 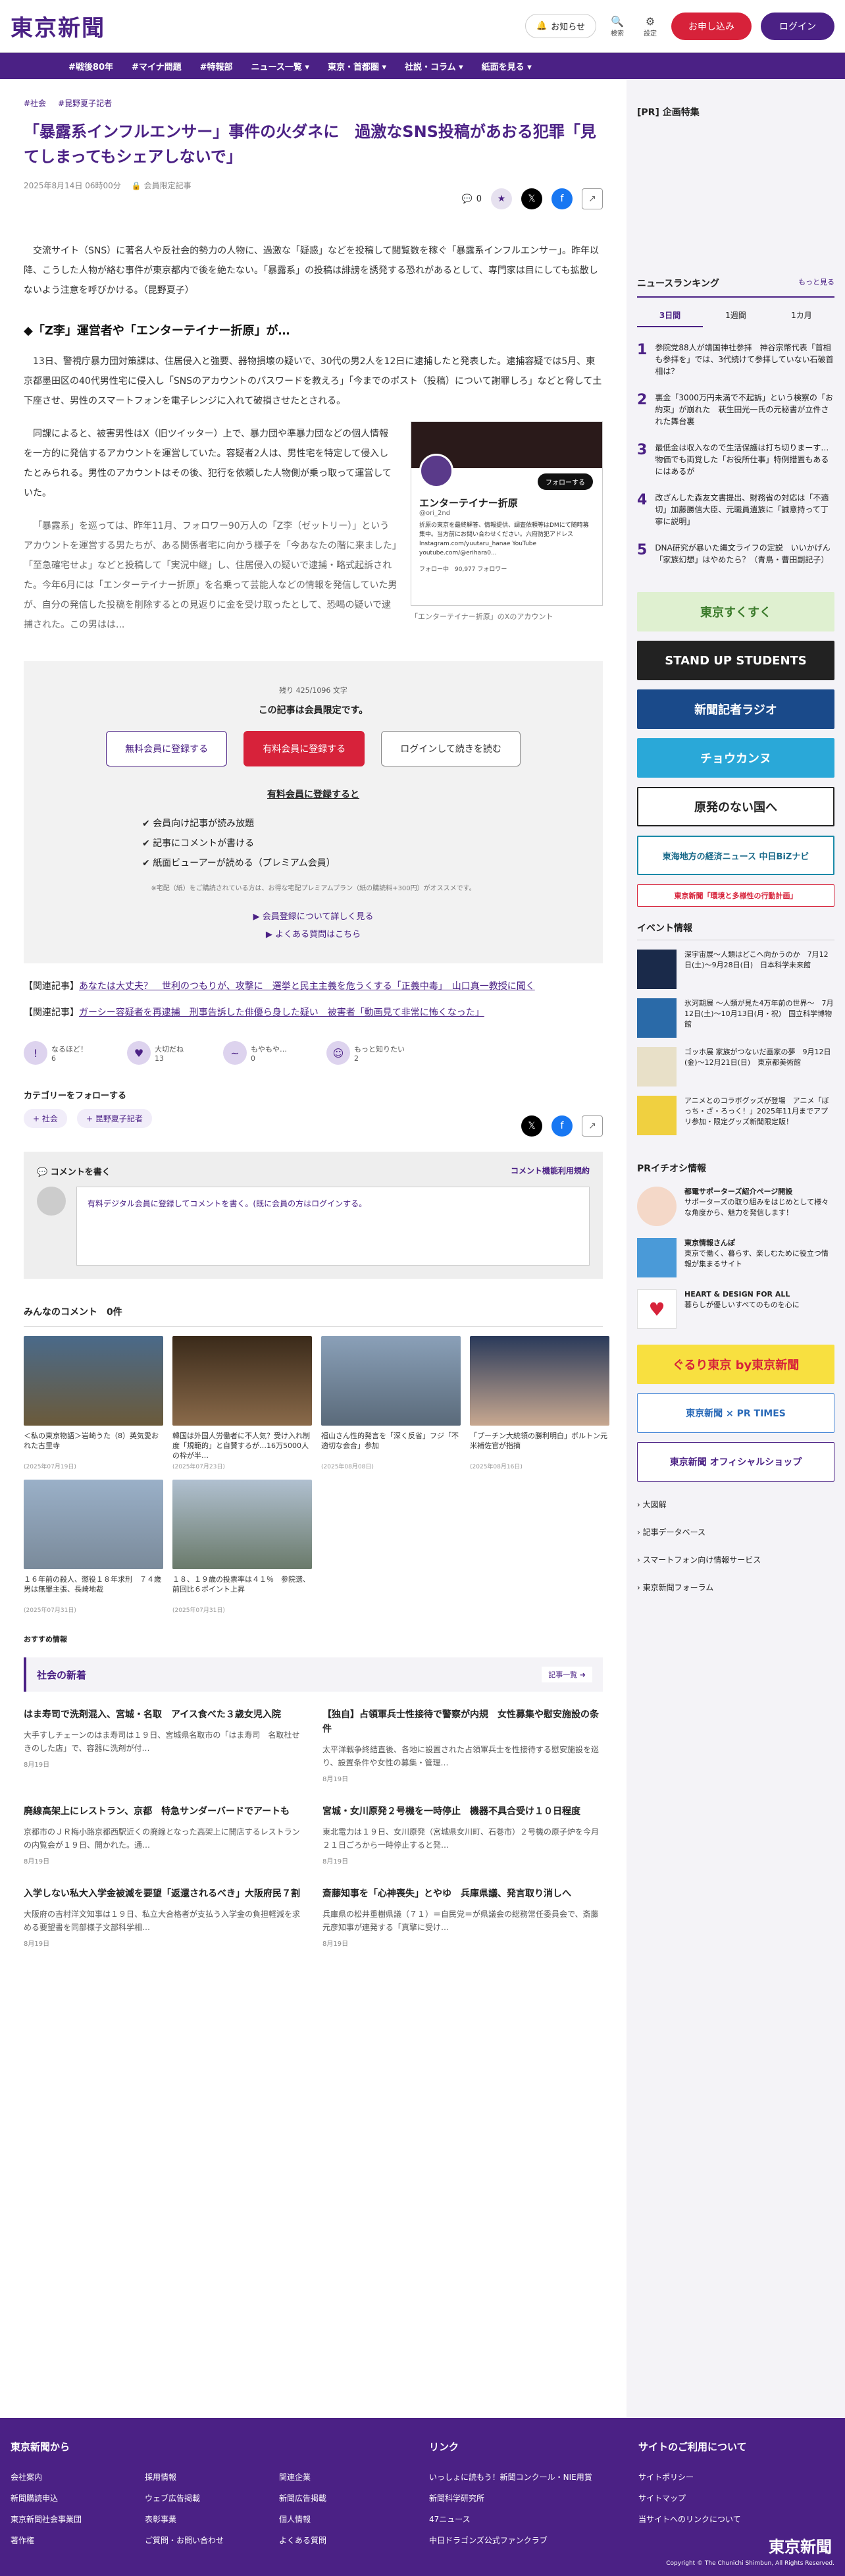 I want to click on banner: ぐるり東京 by東京新聞, so click(x=736, y=1365).